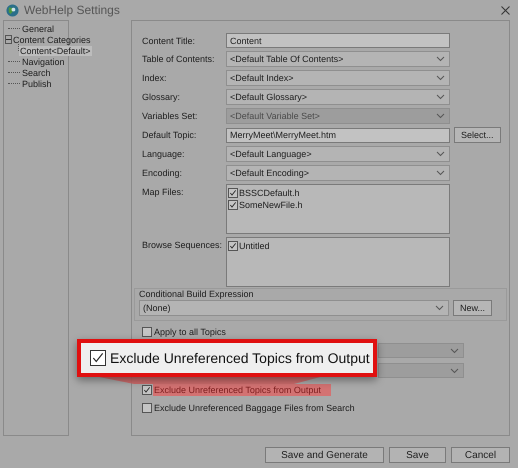  What do you see at coordinates (182, 244) in the screenshot?
I see `field-label: Browse Sequences:` at bounding box center [182, 244].